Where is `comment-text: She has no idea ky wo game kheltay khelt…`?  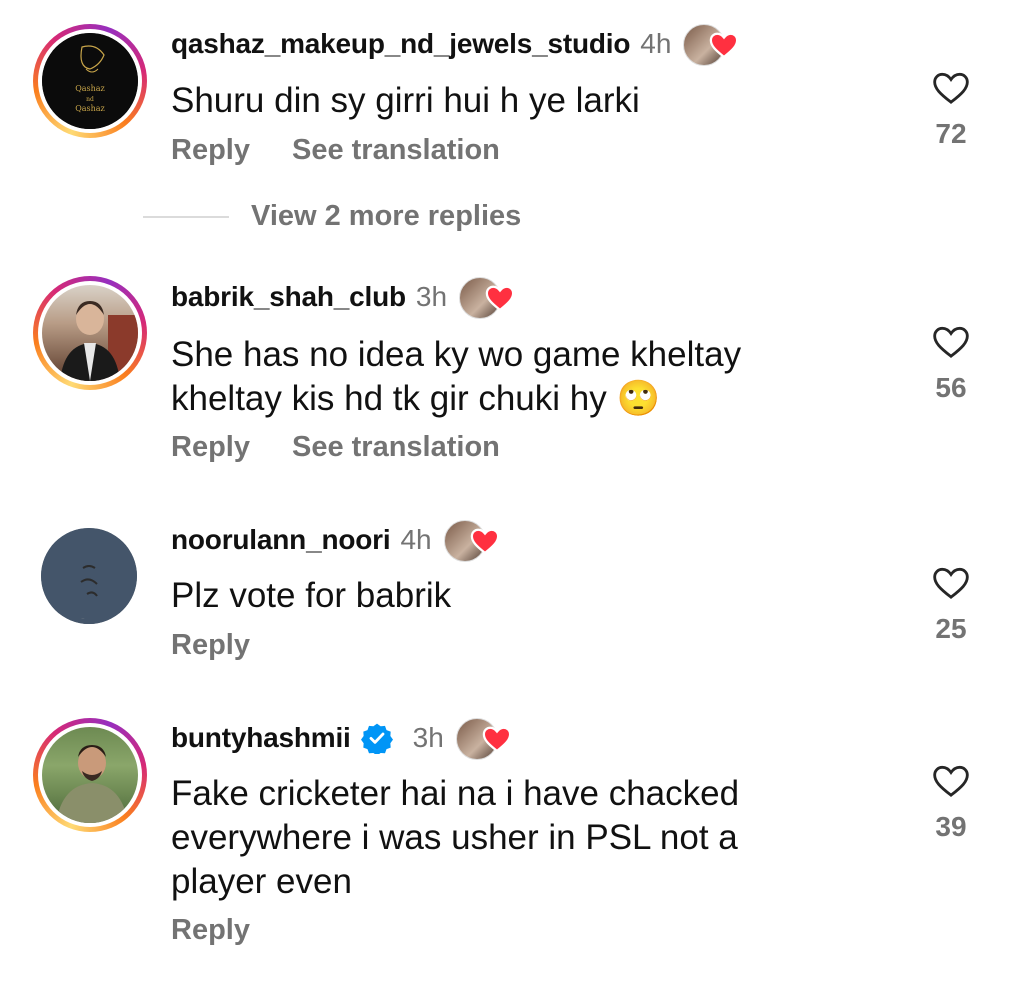
comment-text: She has no idea ky wo game kheltay khelt… is located at coordinates (456, 376).